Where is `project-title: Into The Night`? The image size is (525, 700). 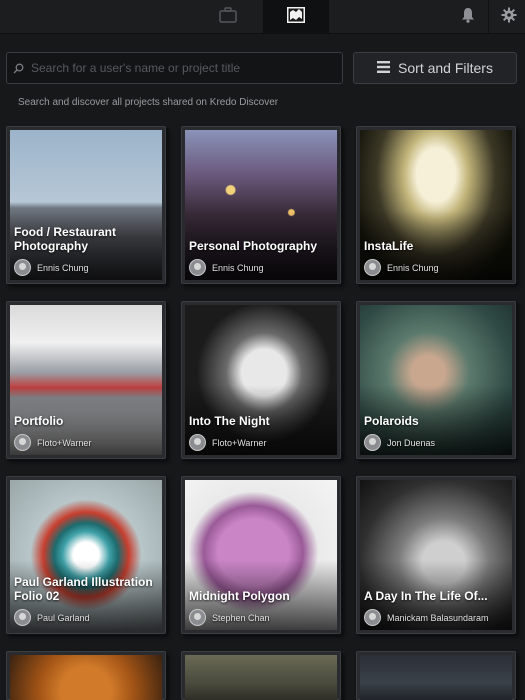 project-title: Into The Night is located at coordinates (229, 421).